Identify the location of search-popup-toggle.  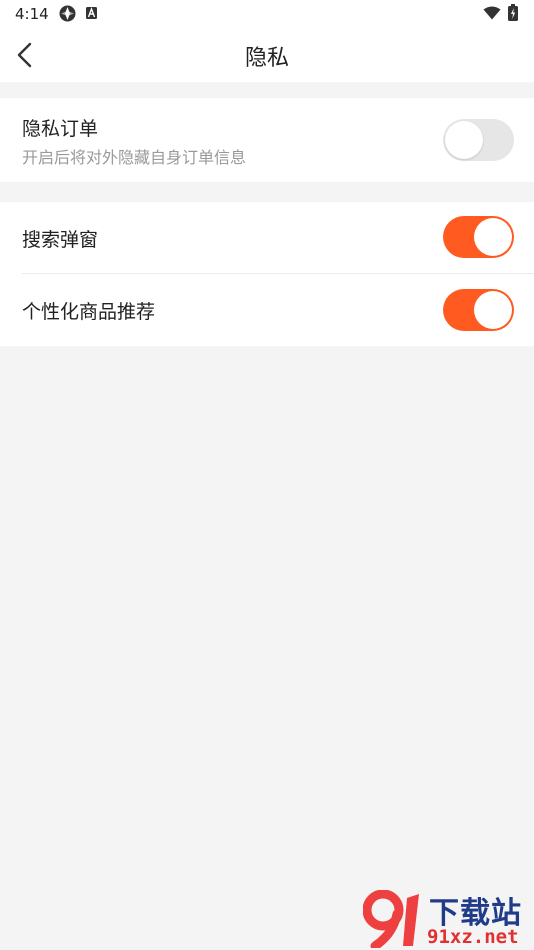
(478, 237).